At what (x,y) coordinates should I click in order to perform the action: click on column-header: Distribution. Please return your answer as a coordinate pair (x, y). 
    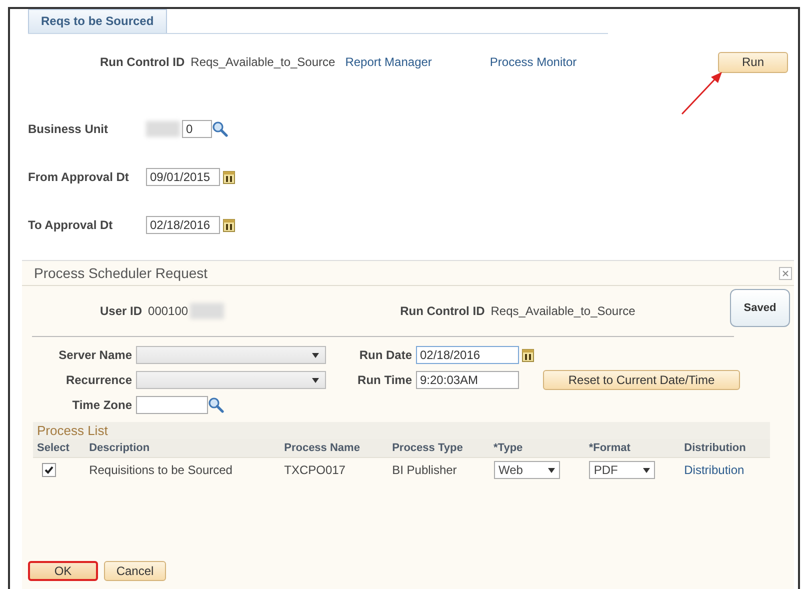
    Looking at the image, I should click on (725, 448).